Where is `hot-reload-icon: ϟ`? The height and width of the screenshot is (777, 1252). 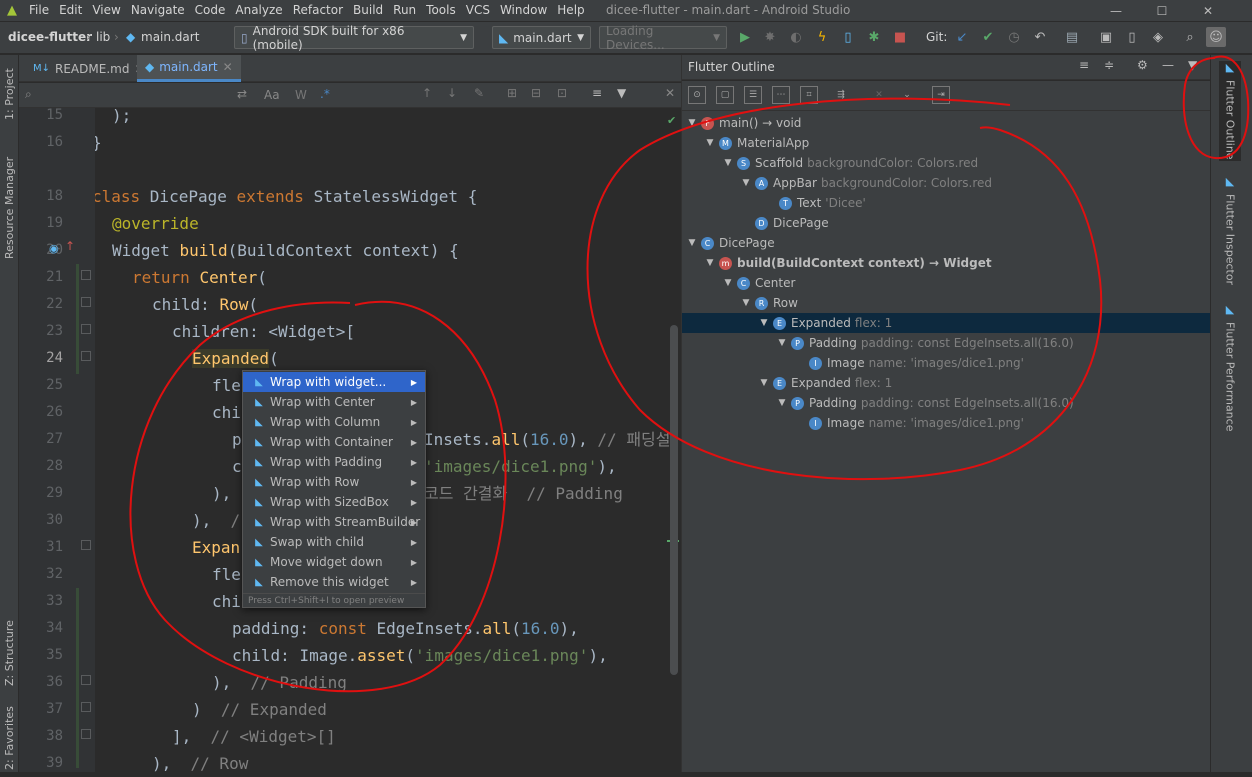
hot-reload-icon: ϟ is located at coordinates (822, 37).